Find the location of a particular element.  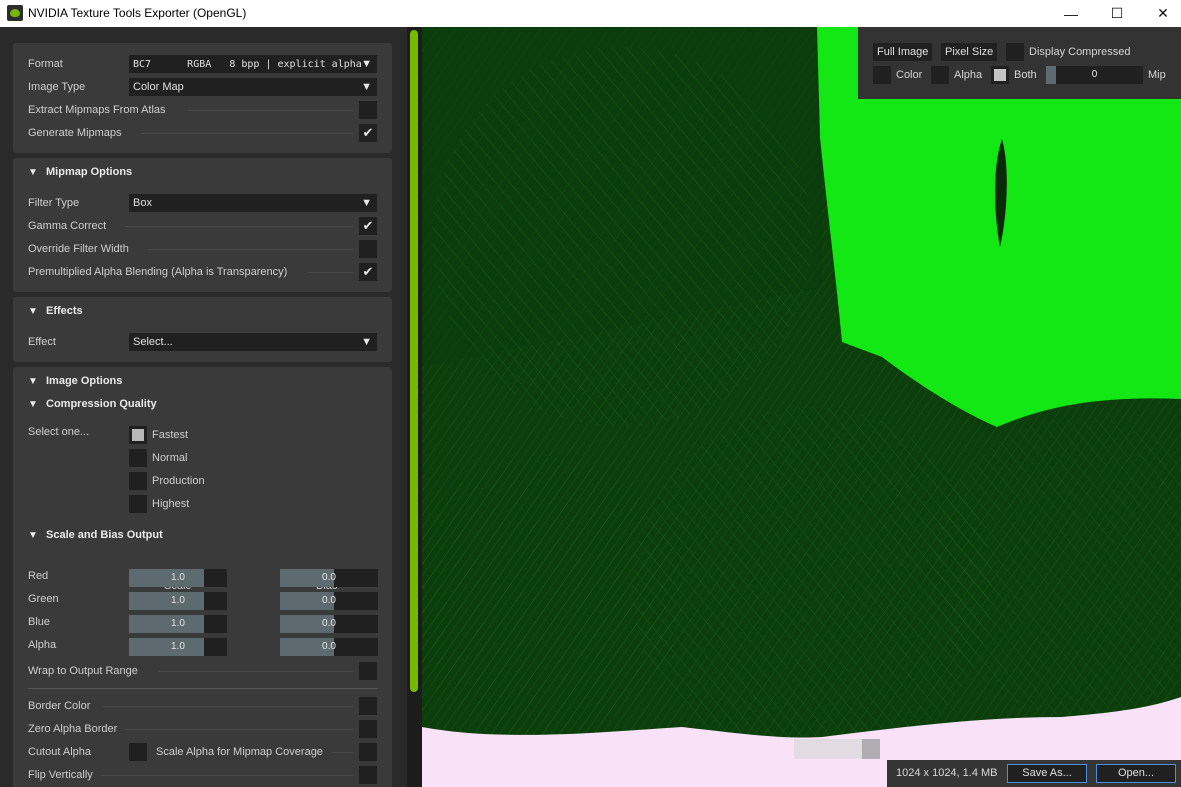

gamma-correct-checkbox: ✔ is located at coordinates (368, 226).